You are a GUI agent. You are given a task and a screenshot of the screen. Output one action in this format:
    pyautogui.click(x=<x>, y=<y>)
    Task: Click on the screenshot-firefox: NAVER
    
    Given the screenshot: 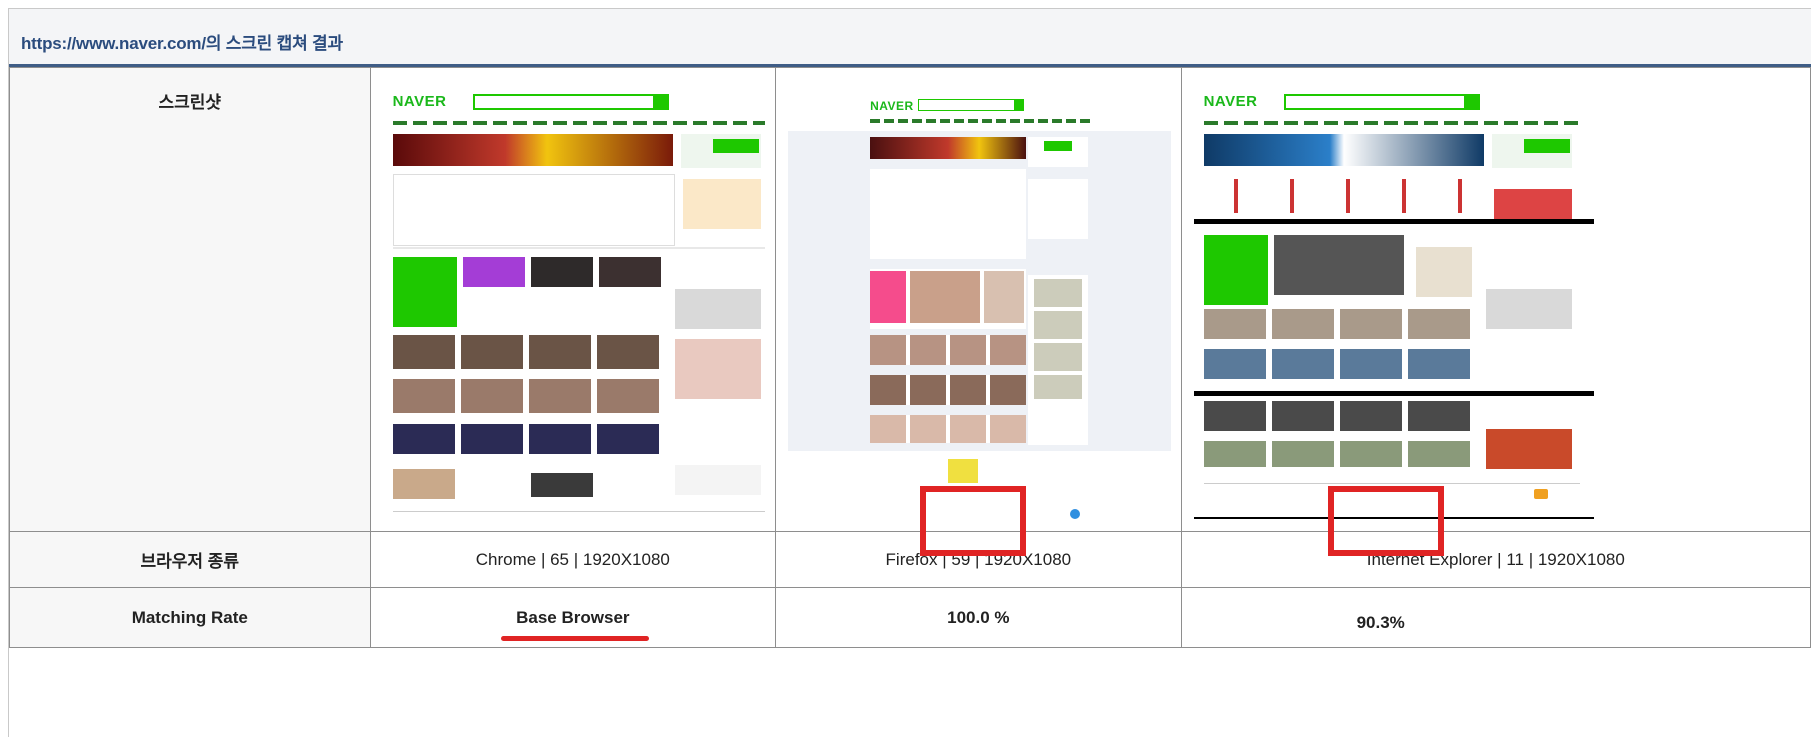 What is the action you would take?
    pyautogui.click(x=979, y=299)
    